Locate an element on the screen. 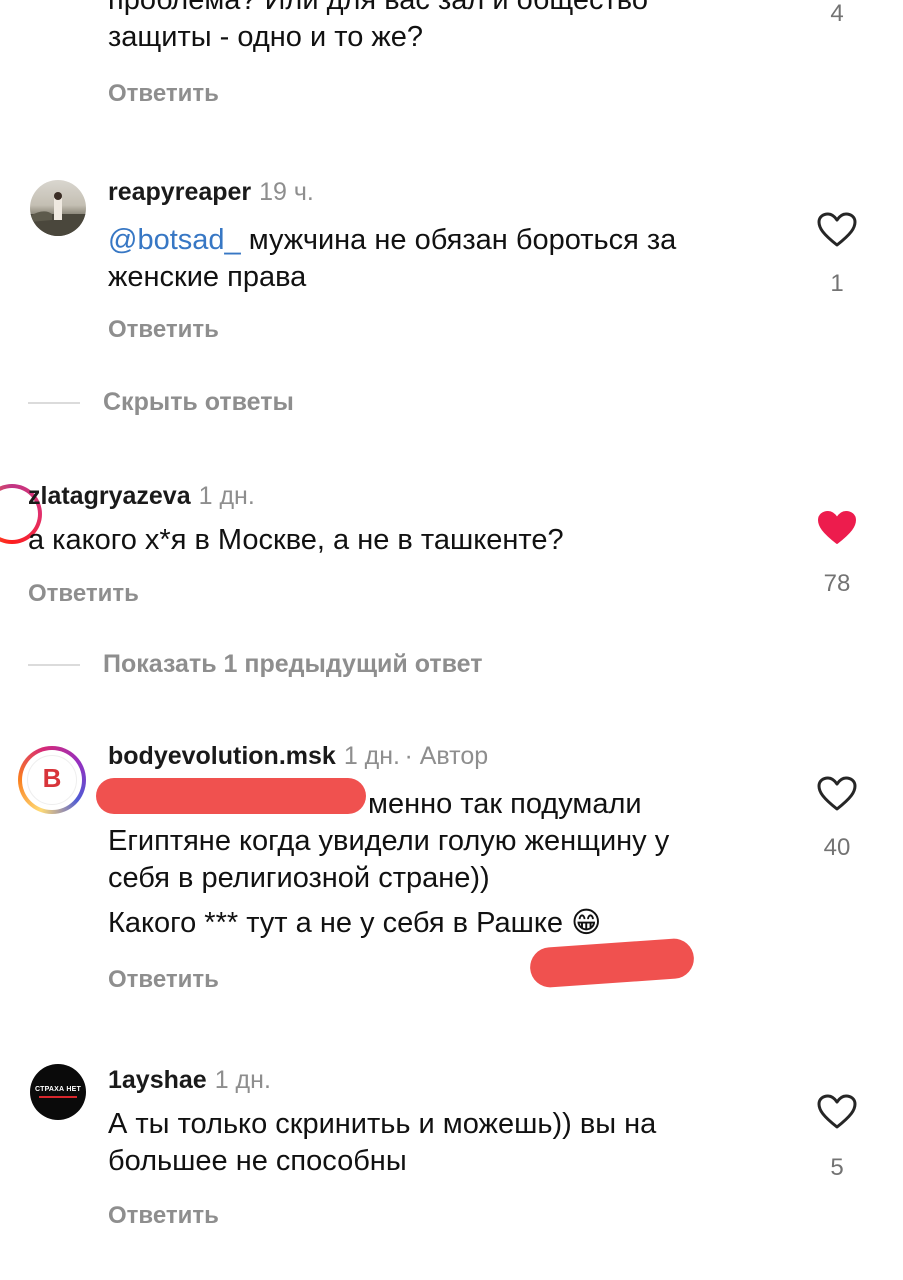 Image resolution: width=903 pixels, height=1280 pixels. avatar: СТРАХА НЕТ is located at coordinates (58, 1092).